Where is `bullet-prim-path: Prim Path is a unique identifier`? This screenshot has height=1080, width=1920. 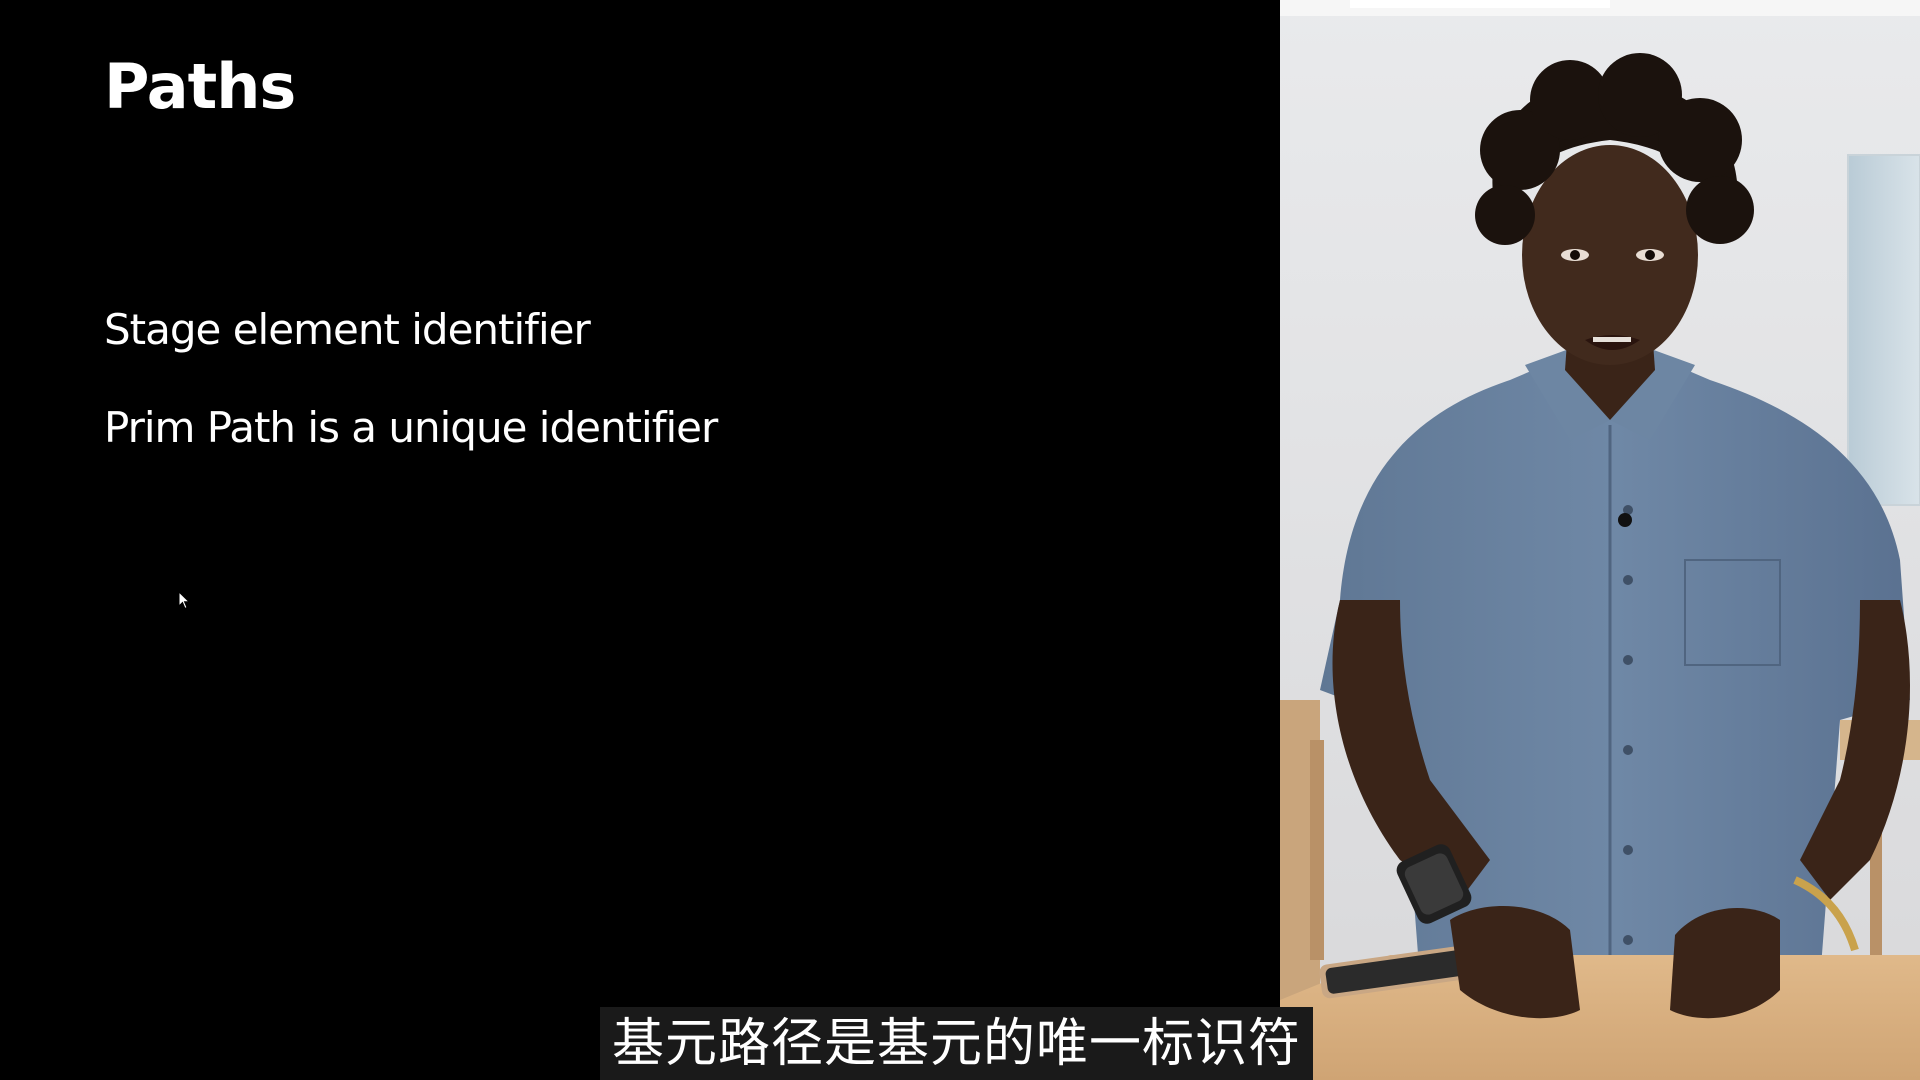 bullet-prim-path: Prim Path is a unique identifier is located at coordinates (411, 427).